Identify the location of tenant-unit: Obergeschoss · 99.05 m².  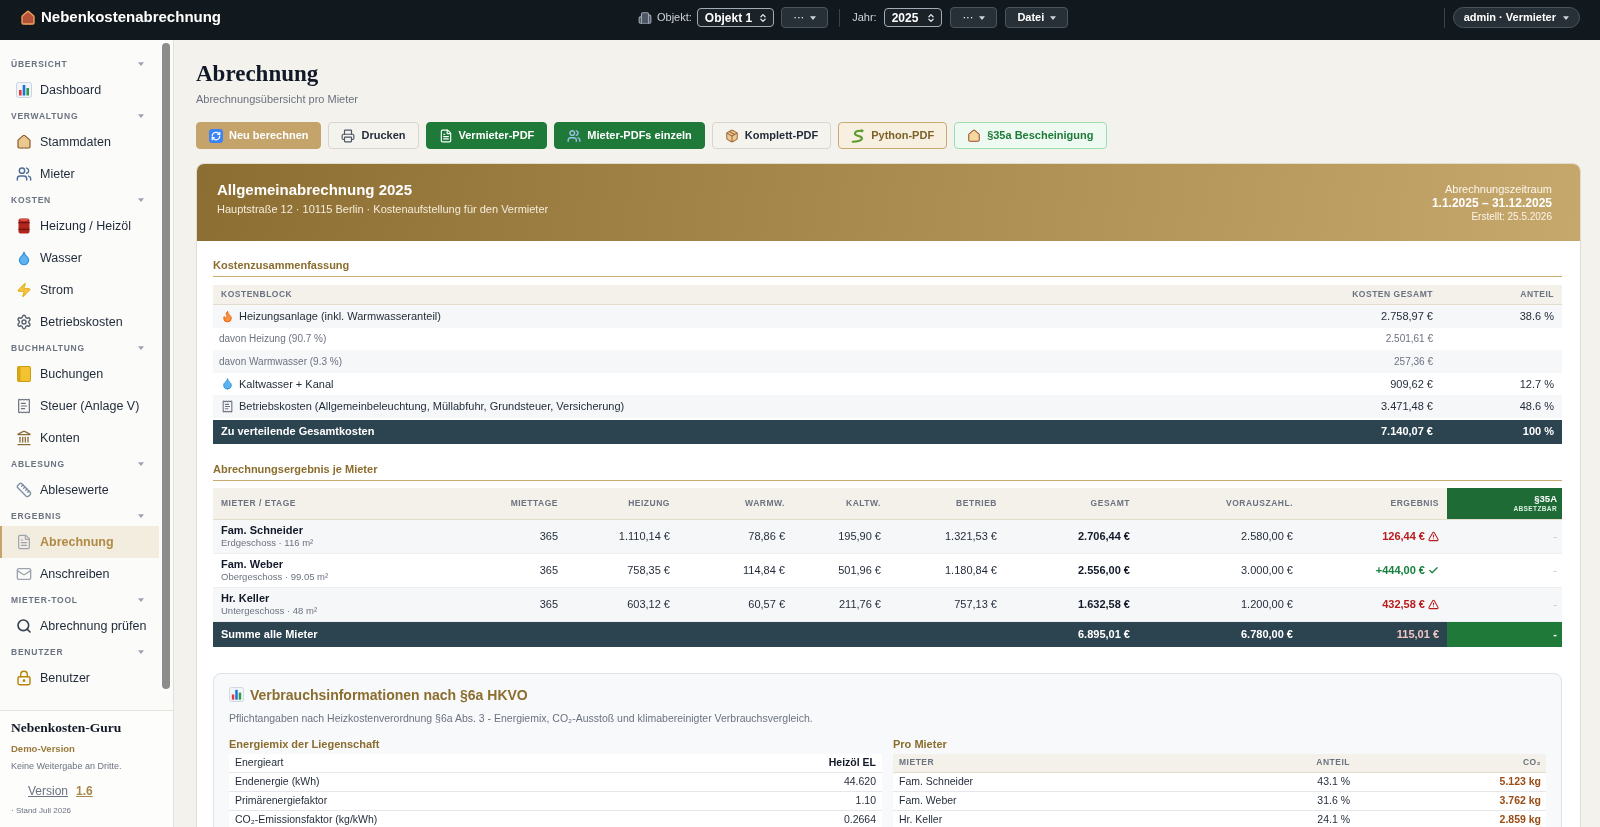
(275, 576).